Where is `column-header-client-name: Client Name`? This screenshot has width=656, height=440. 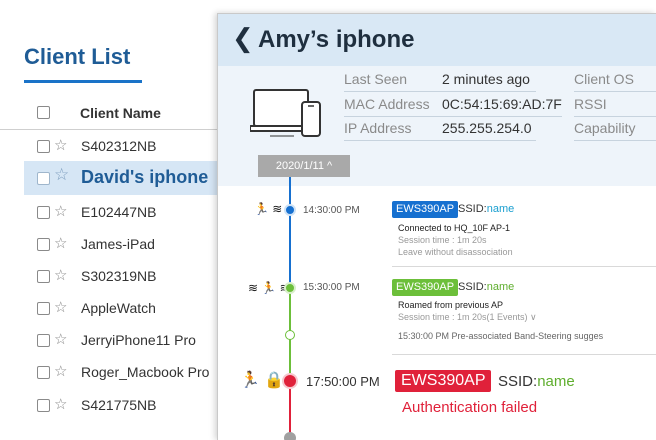
column-header-client-name: Client Name is located at coordinates (120, 113).